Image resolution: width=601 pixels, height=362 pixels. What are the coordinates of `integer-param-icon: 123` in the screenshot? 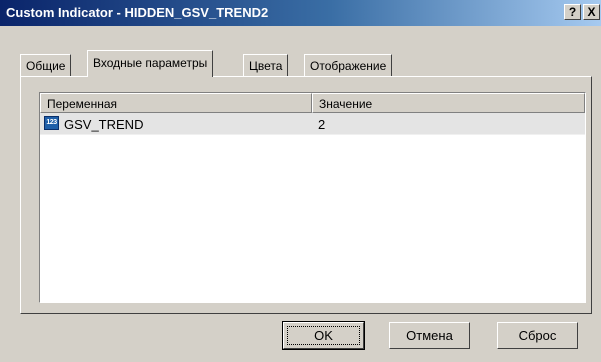 It's located at (51, 123).